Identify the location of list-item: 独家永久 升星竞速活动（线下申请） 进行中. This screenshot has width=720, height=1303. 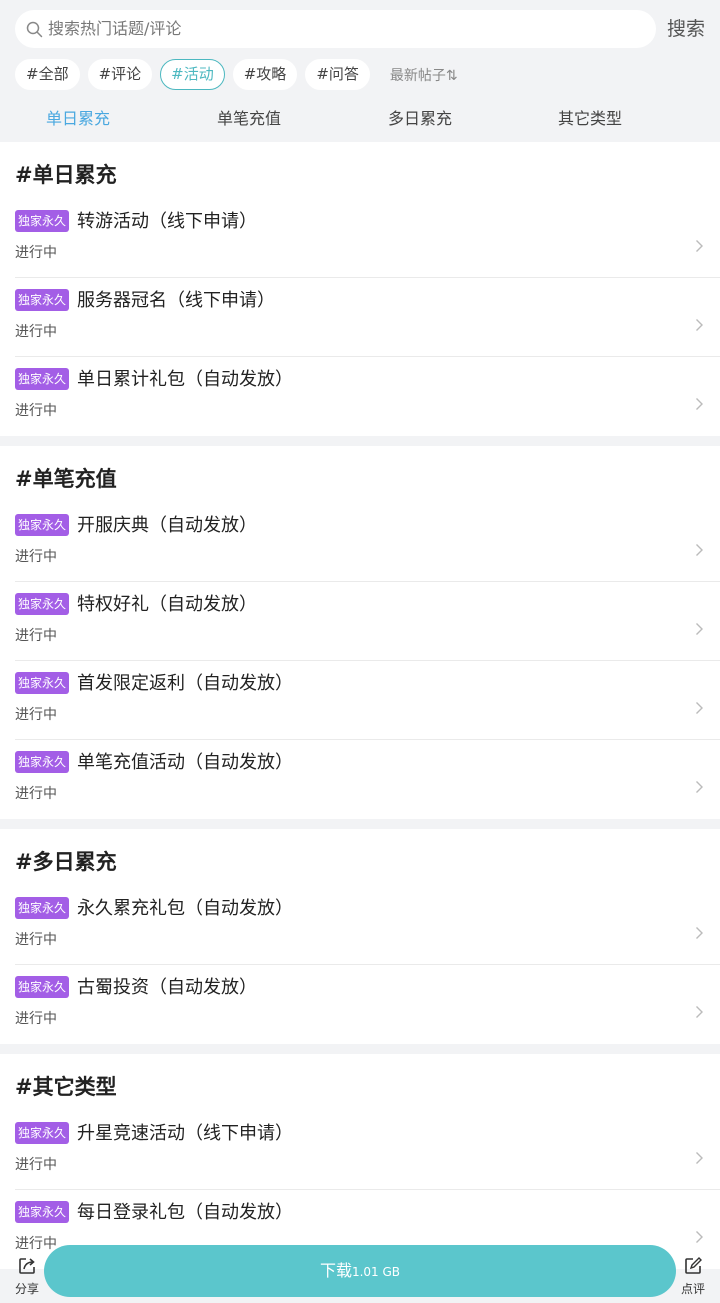
(367, 1150).